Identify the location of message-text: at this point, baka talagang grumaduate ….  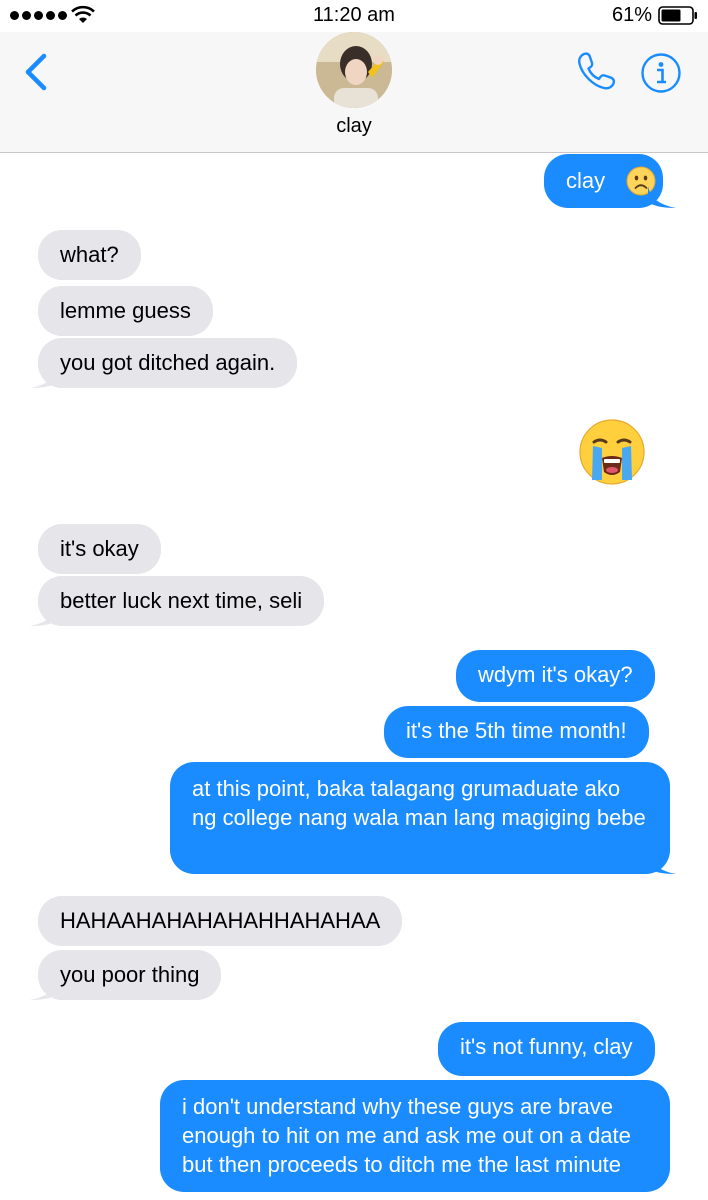
(419, 803).